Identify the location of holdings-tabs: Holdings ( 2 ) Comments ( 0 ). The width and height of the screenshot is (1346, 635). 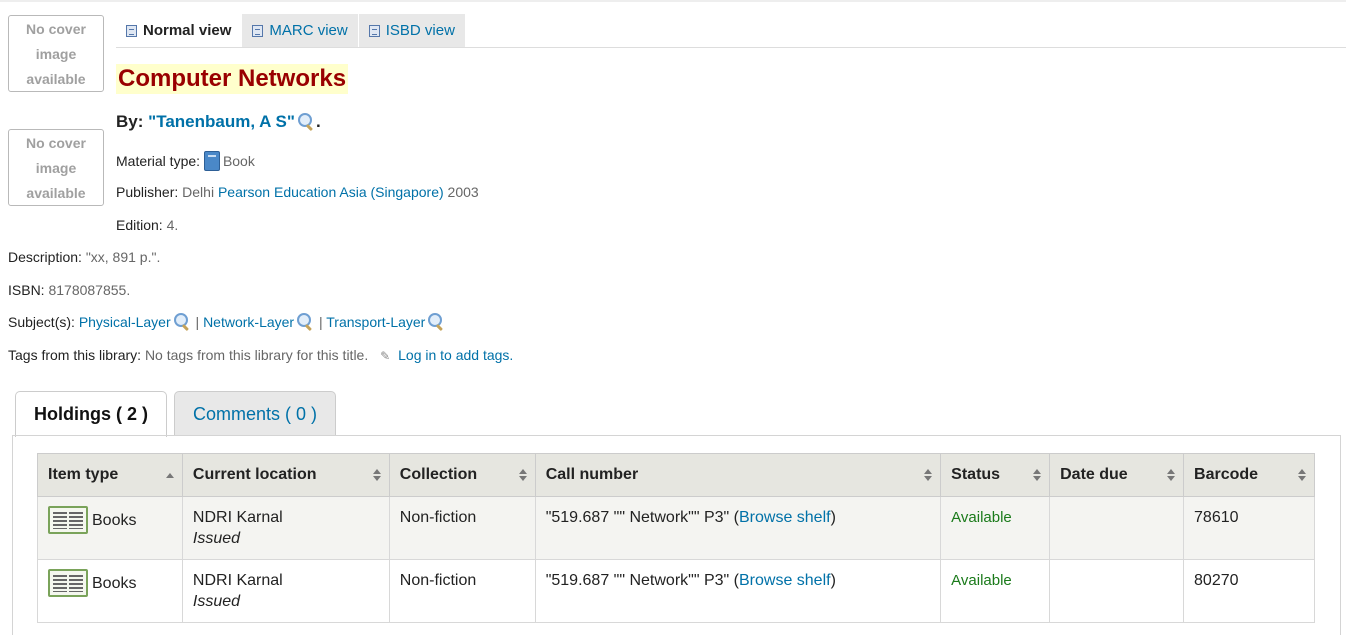
(179, 414).